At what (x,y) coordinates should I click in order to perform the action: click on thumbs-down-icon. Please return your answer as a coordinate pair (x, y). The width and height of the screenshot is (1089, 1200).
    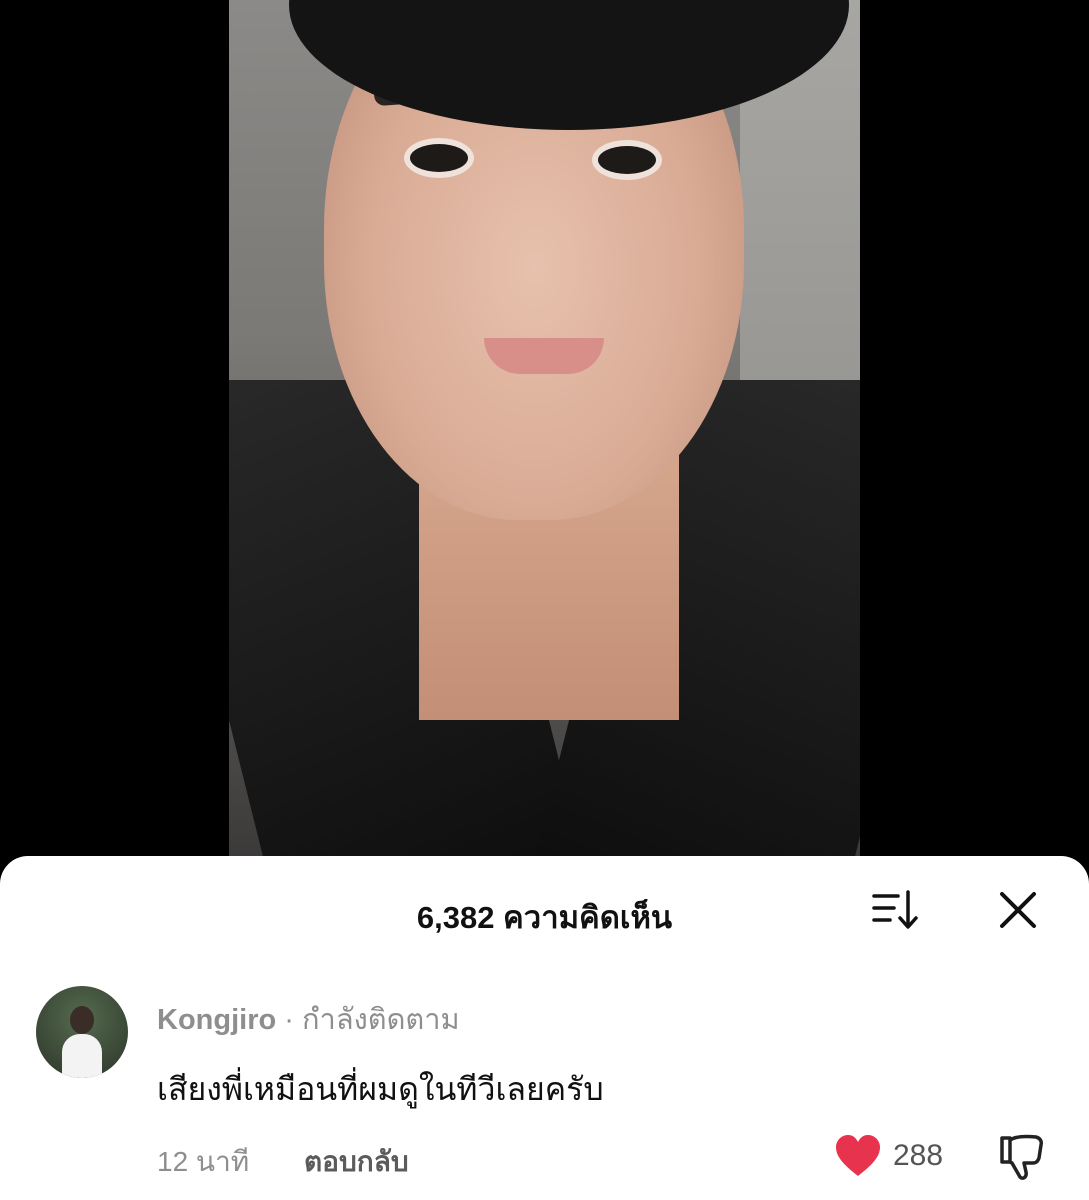
    Looking at the image, I should click on (1022, 1157).